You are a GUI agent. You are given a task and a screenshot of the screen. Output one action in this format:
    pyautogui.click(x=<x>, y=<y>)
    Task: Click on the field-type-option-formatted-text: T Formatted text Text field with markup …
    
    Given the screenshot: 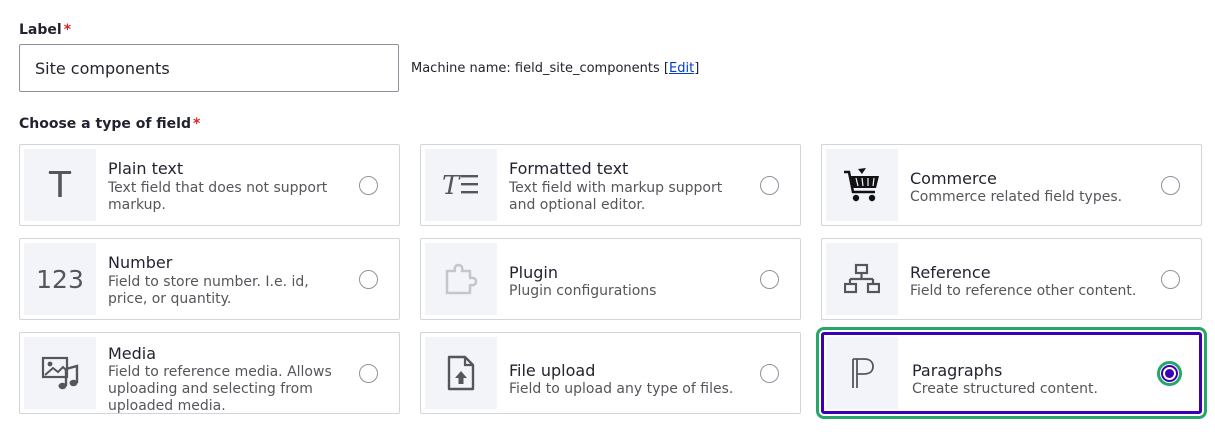 What is the action you would take?
    pyautogui.click(x=610, y=185)
    